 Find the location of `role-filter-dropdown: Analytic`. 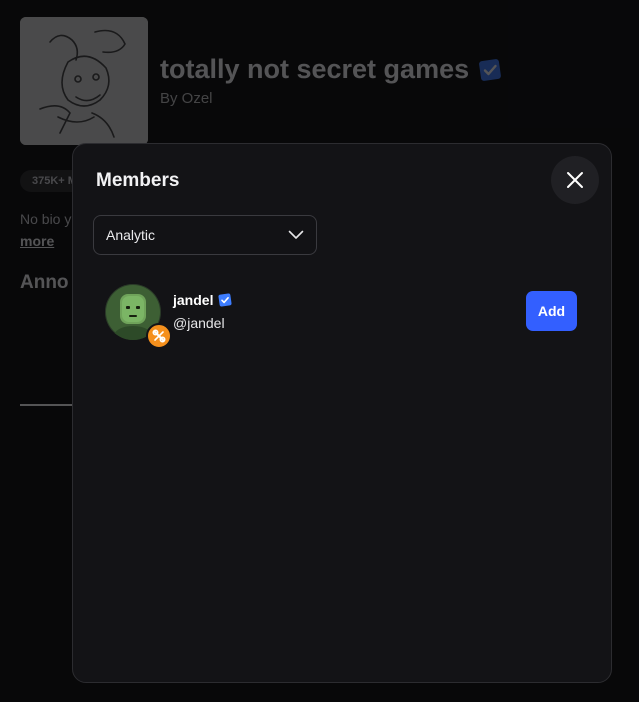

role-filter-dropdown: Analytic is located at coordinates (205, 235).